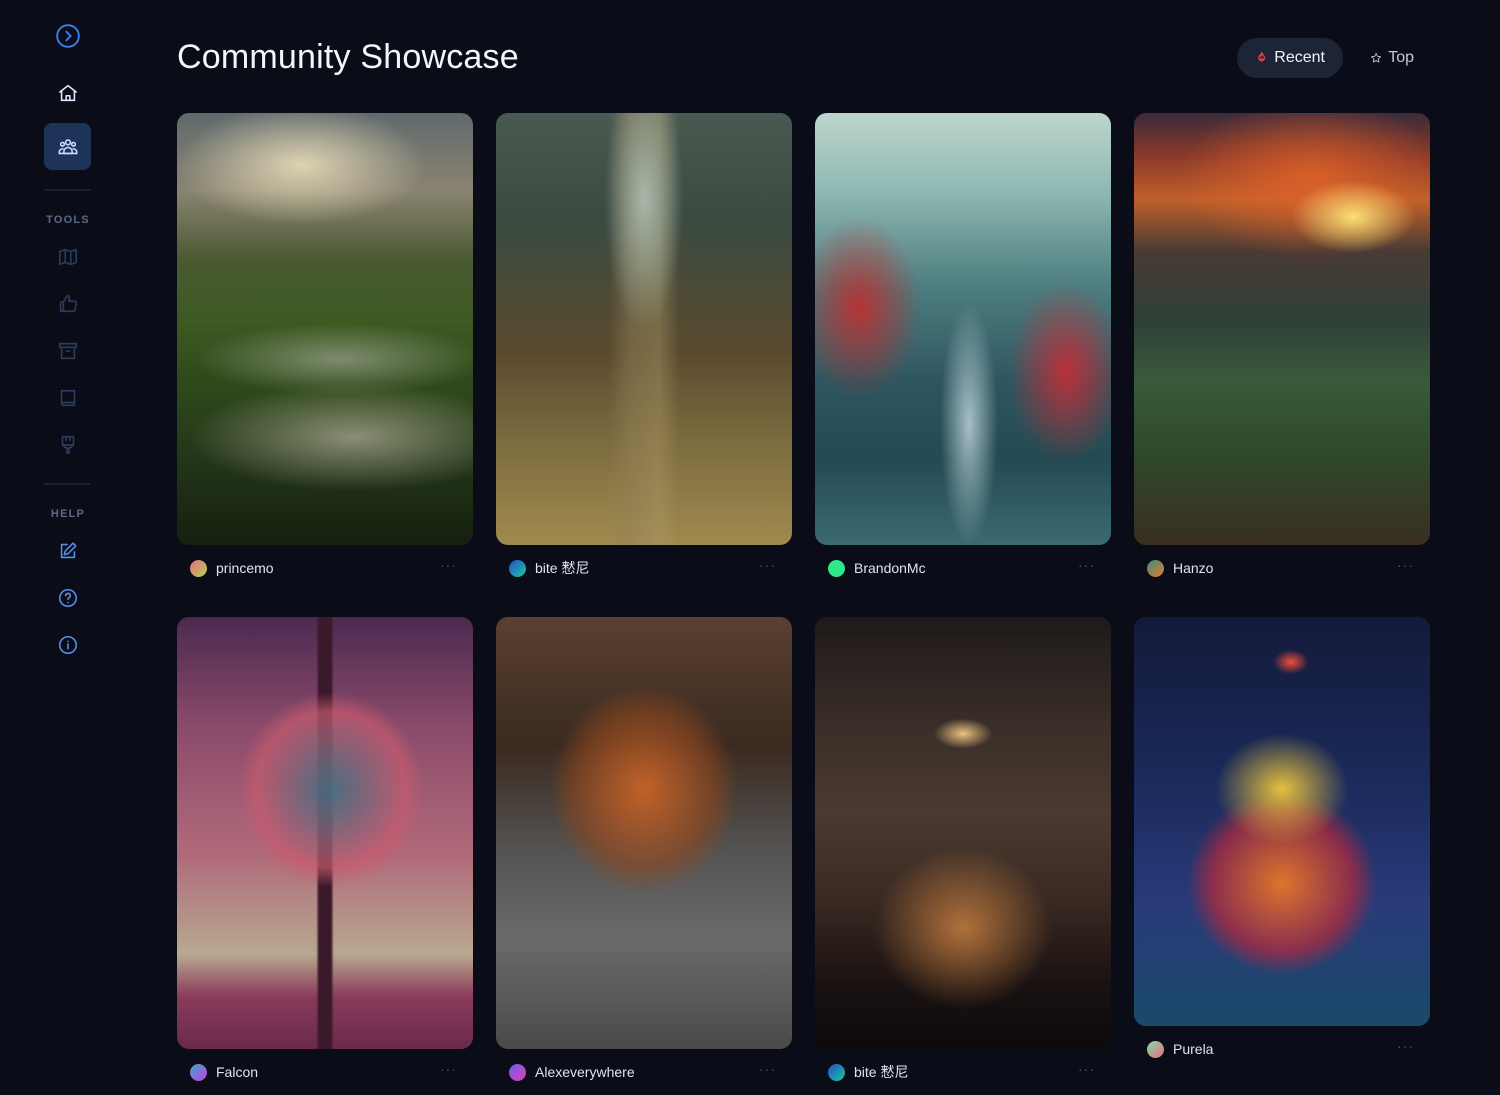 The width and height of the screenshot is (1500, 1095). I want to click on flame-icon, so click(1262, 56).